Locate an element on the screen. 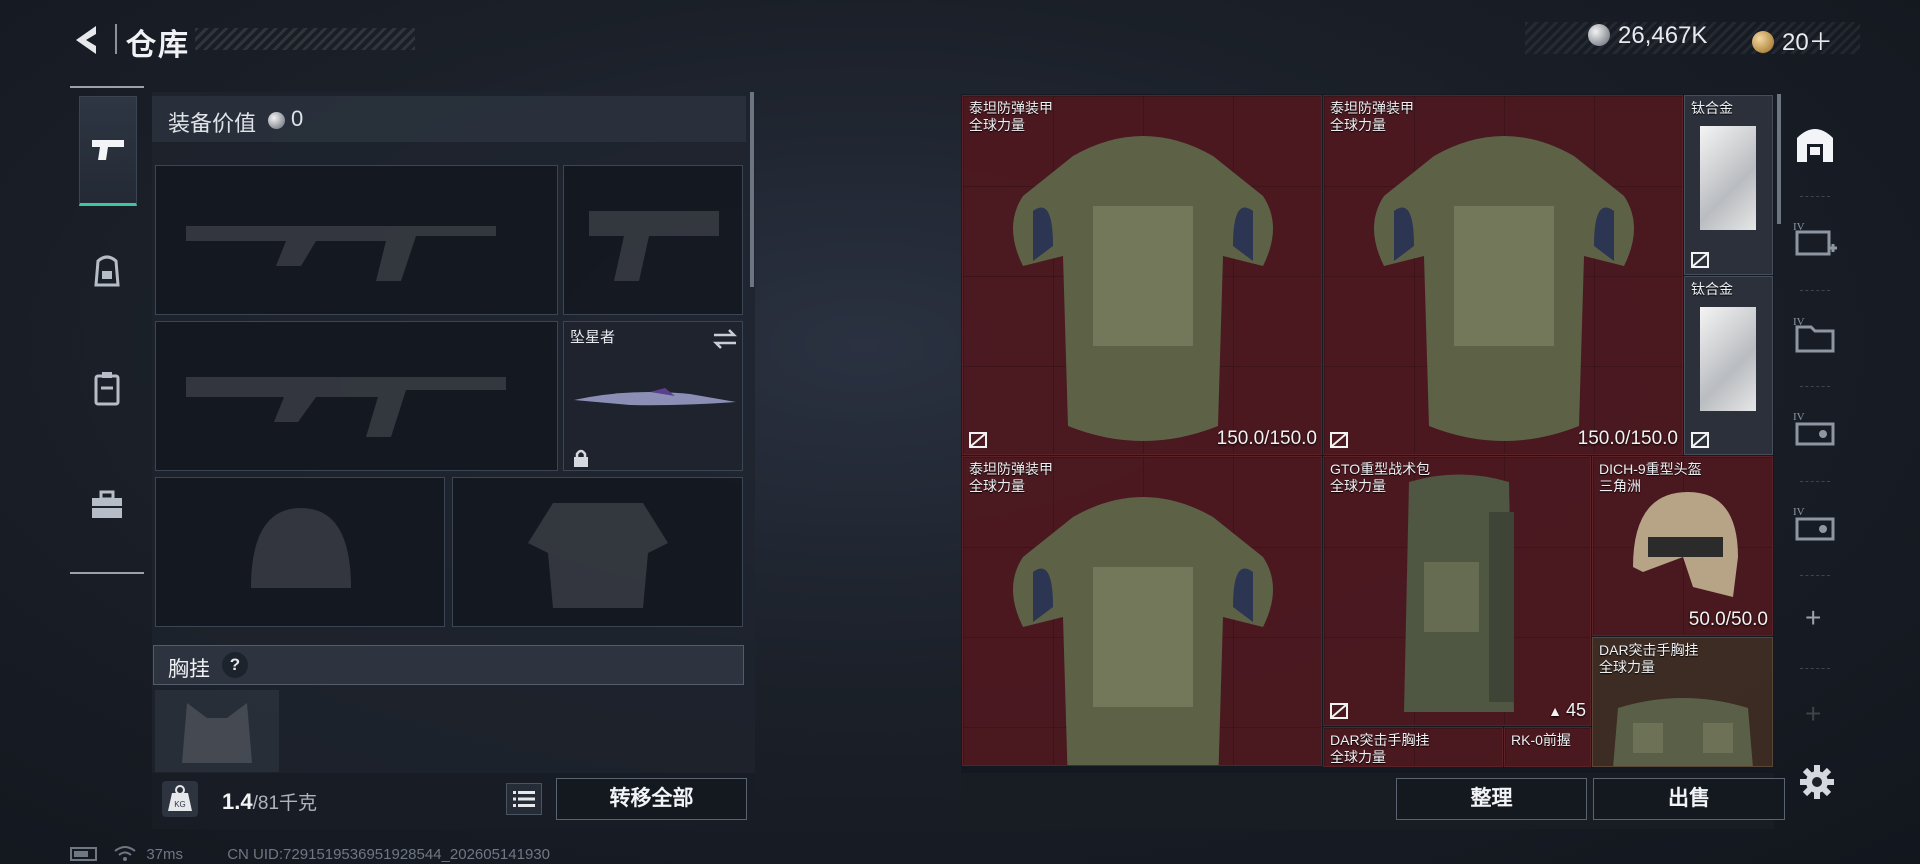 The width and height of the screenshot is (1920, 864). chest-rig-label: 胸挂 is located at coordinates (189, 669).